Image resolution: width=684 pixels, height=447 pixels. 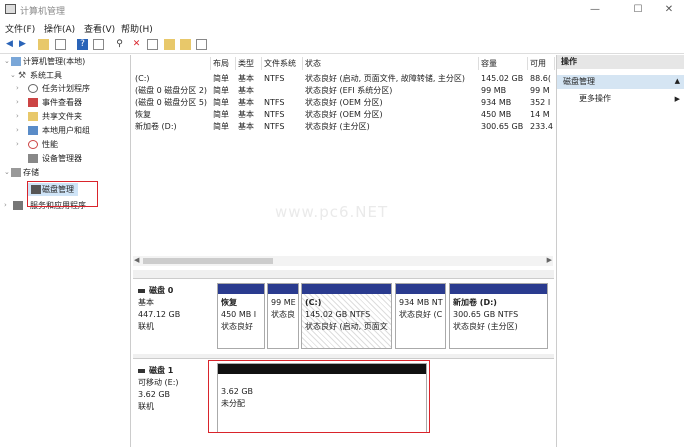 What do you see at coordinates (496, 102) in the screenshot?
I see `volume-capacity: 934 MB` at bounding box center [496, 102].